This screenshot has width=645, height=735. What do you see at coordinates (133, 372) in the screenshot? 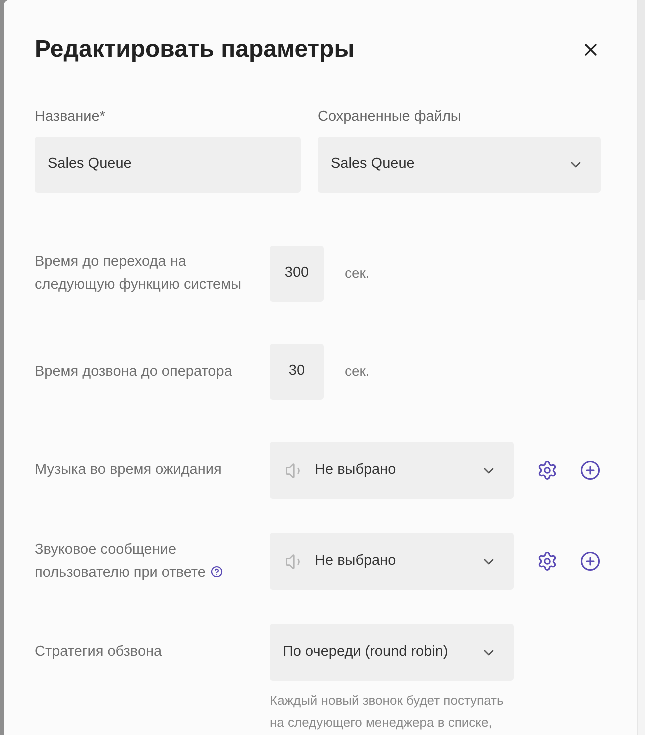
I see `field-label: Время дозвона до оператора` at bounding box center [133, 372].